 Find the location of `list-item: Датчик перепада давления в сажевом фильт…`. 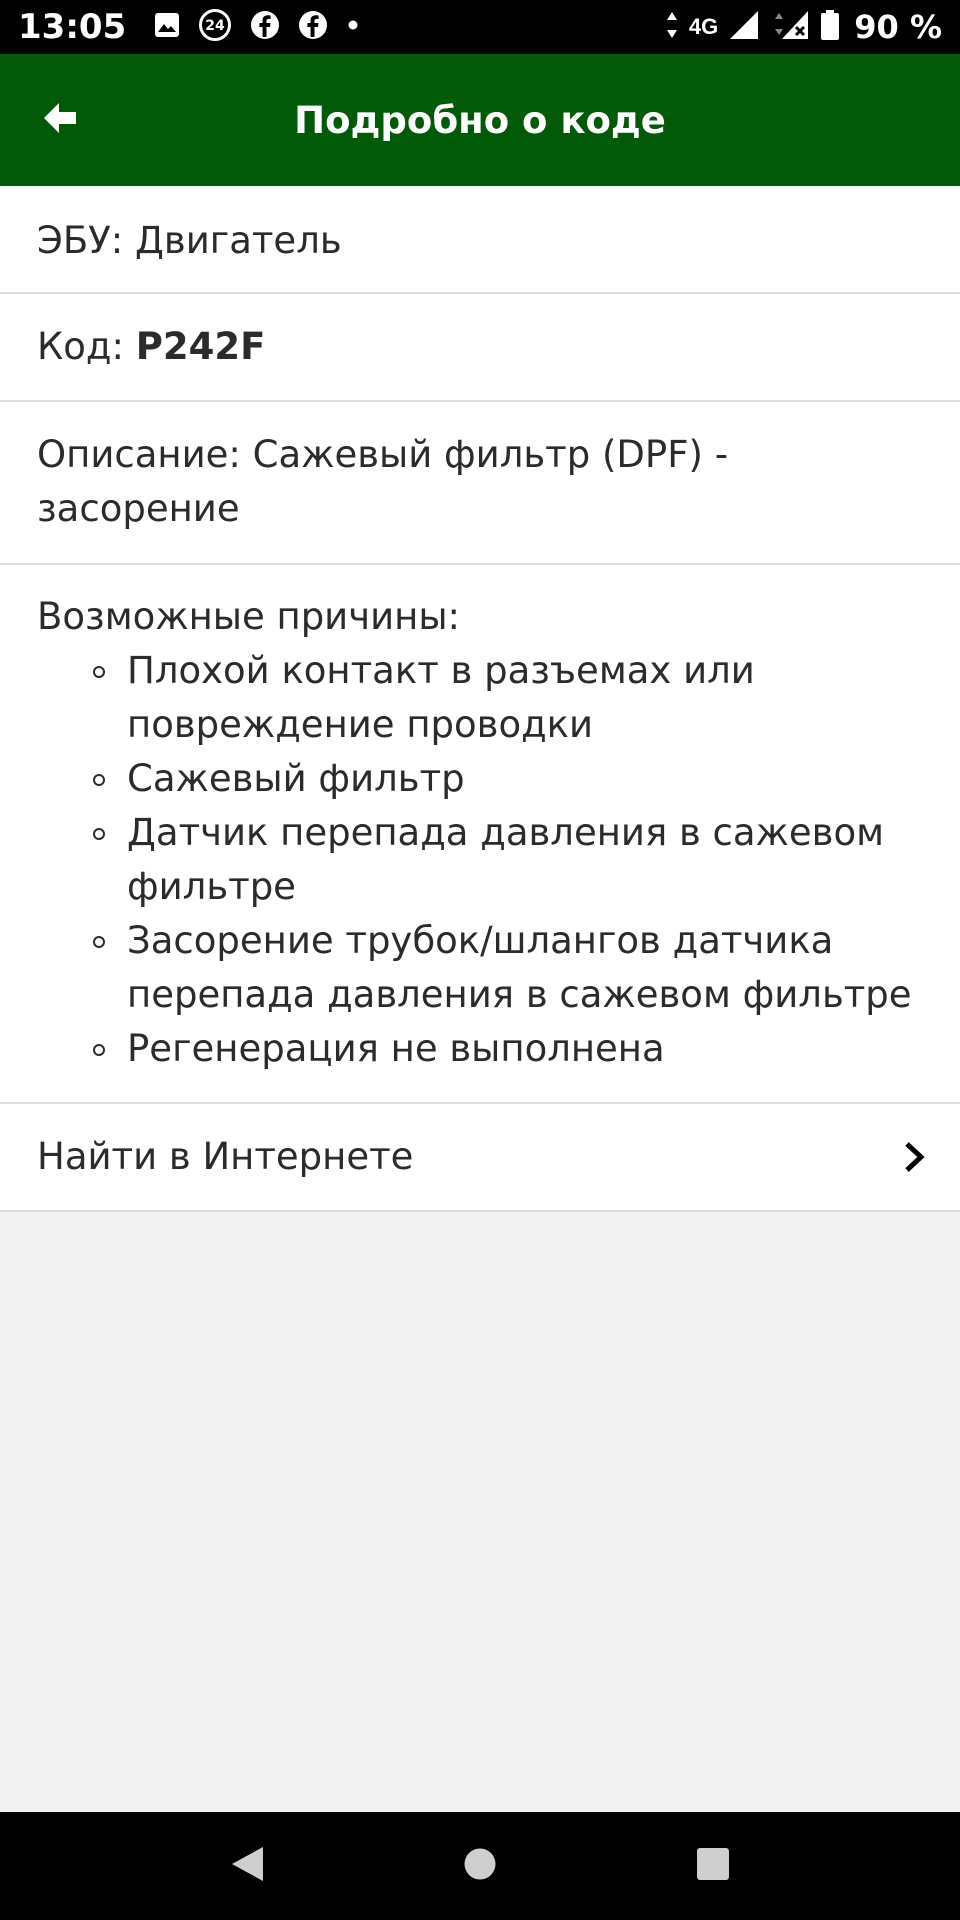

list-item: Датчик перепада давления в сажевом фильт… is located at coordinates (506, 860).